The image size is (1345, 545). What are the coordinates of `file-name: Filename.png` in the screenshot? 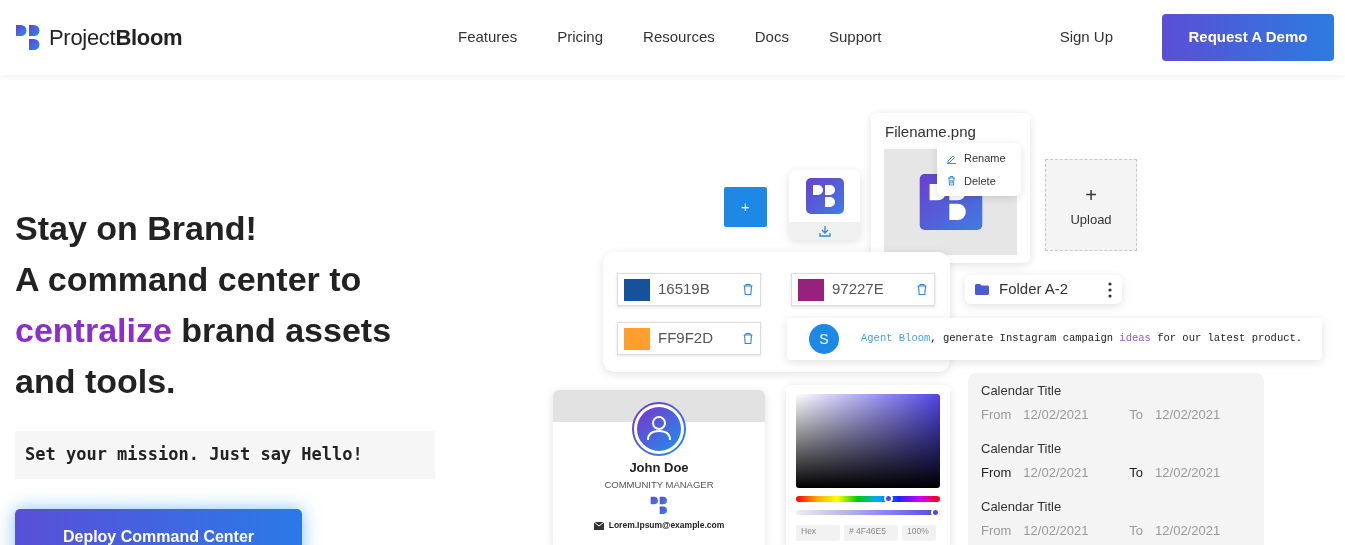 It's located at (930, 132).